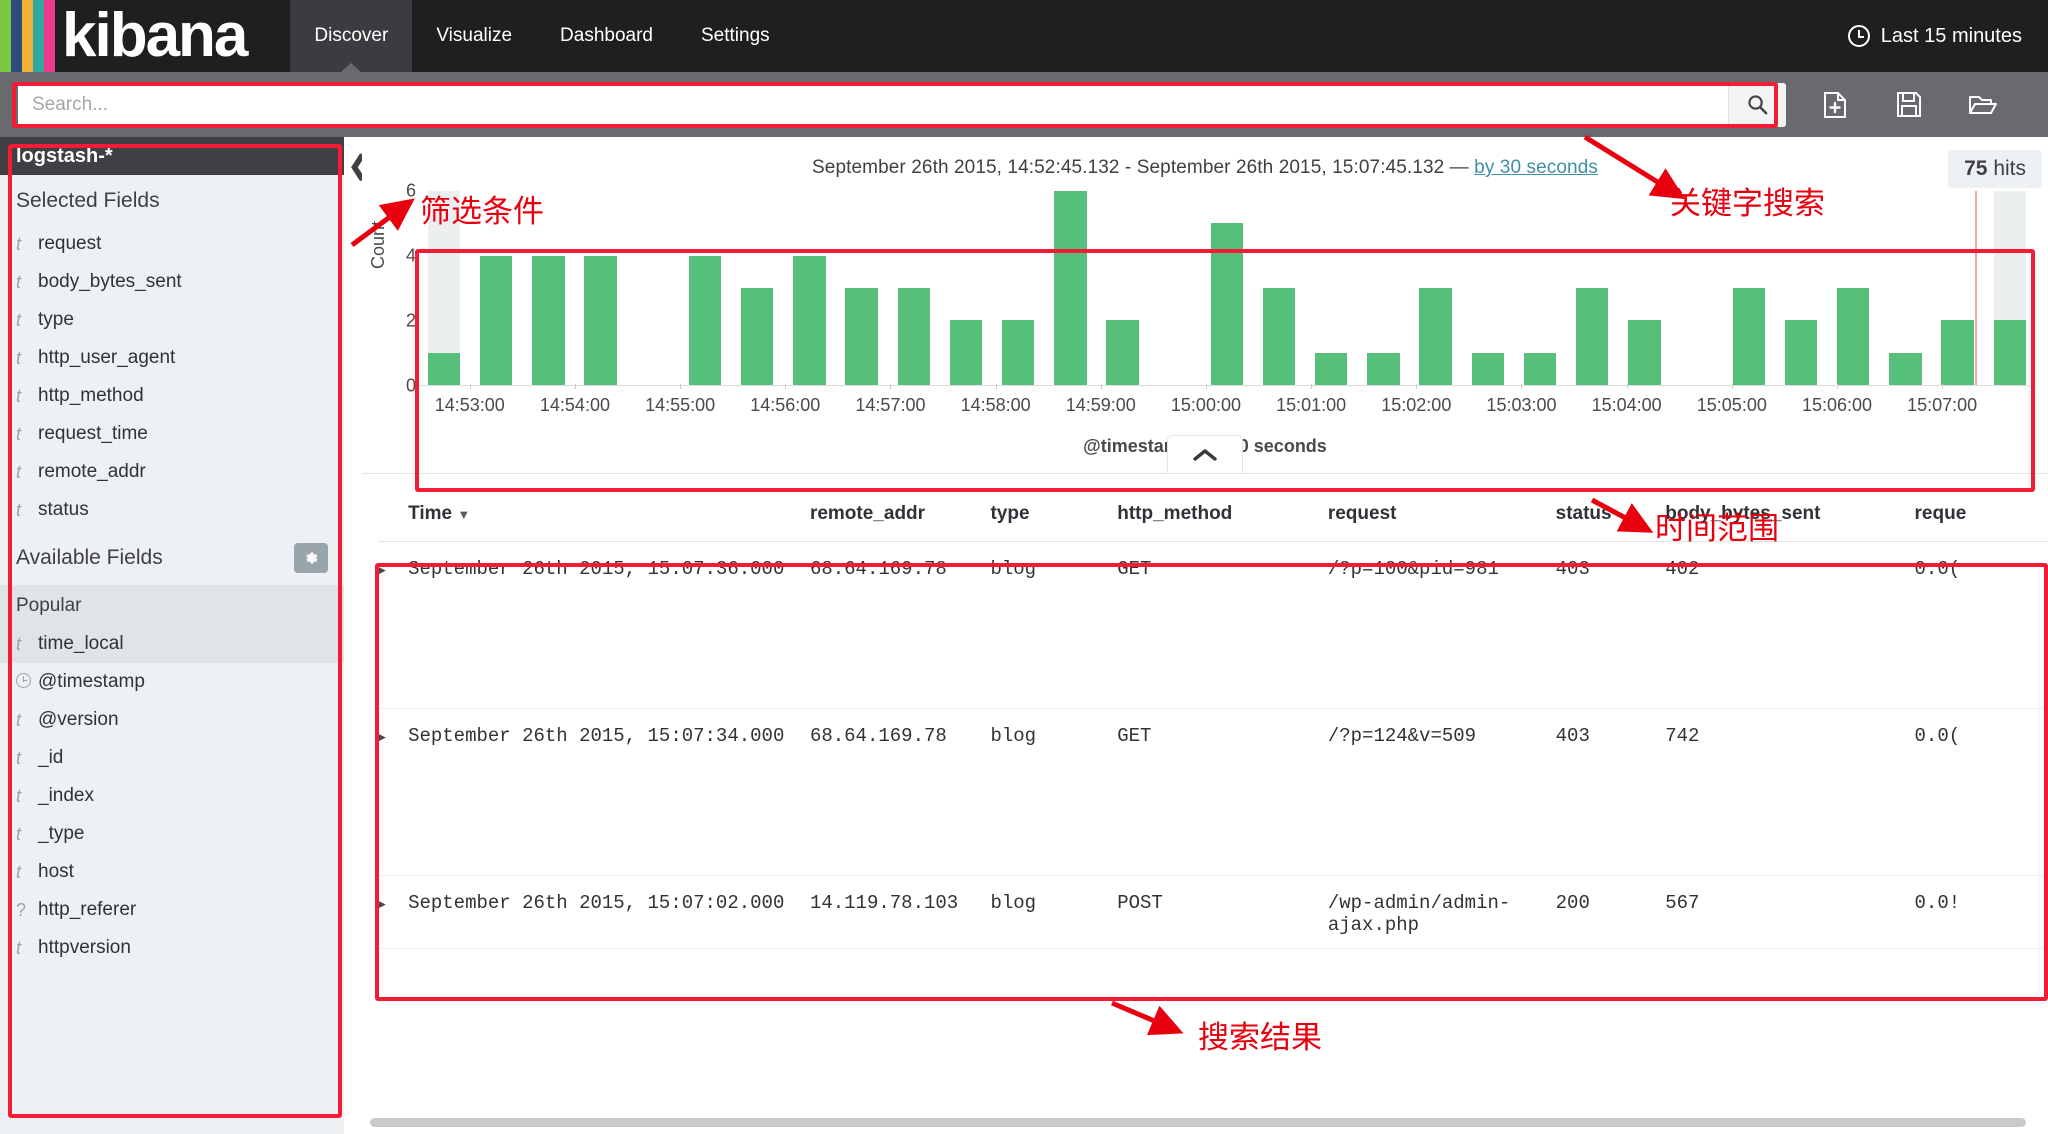 Image resolution: width=2048 pixels, height=1134 pixels. I want to click on arrow-time-range, so click(1622, 515).